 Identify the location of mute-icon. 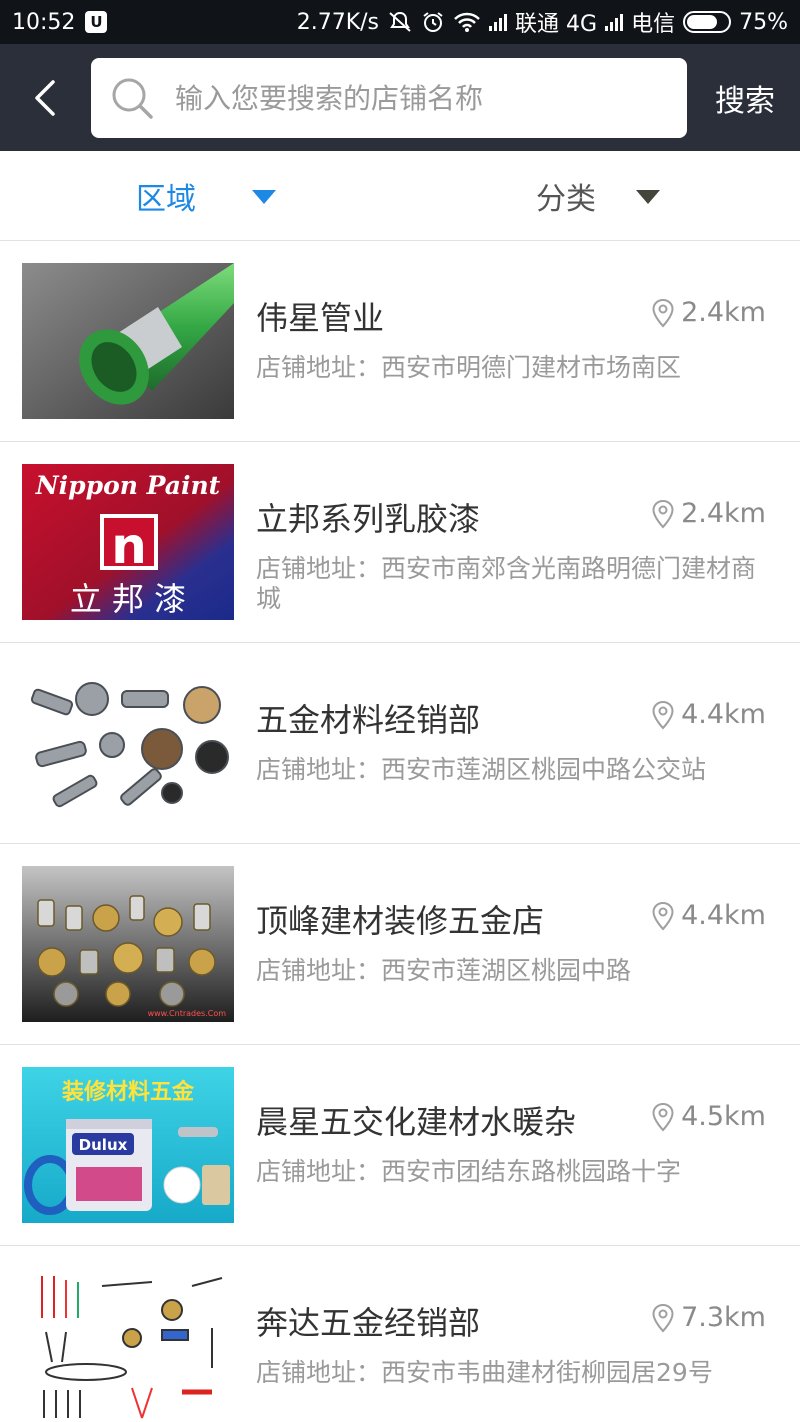
(400, 22).